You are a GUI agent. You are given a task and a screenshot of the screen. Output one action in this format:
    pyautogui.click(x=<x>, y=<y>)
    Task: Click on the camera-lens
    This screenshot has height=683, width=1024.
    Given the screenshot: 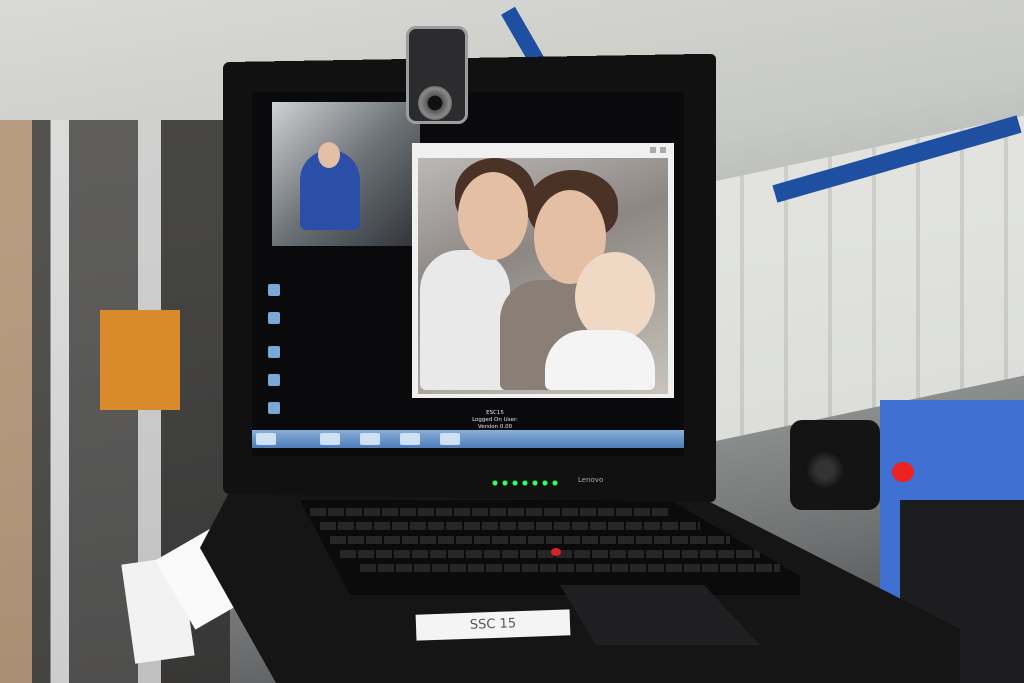 What is the action you would take?
    pyautogui.click(x=825, y=470)
    